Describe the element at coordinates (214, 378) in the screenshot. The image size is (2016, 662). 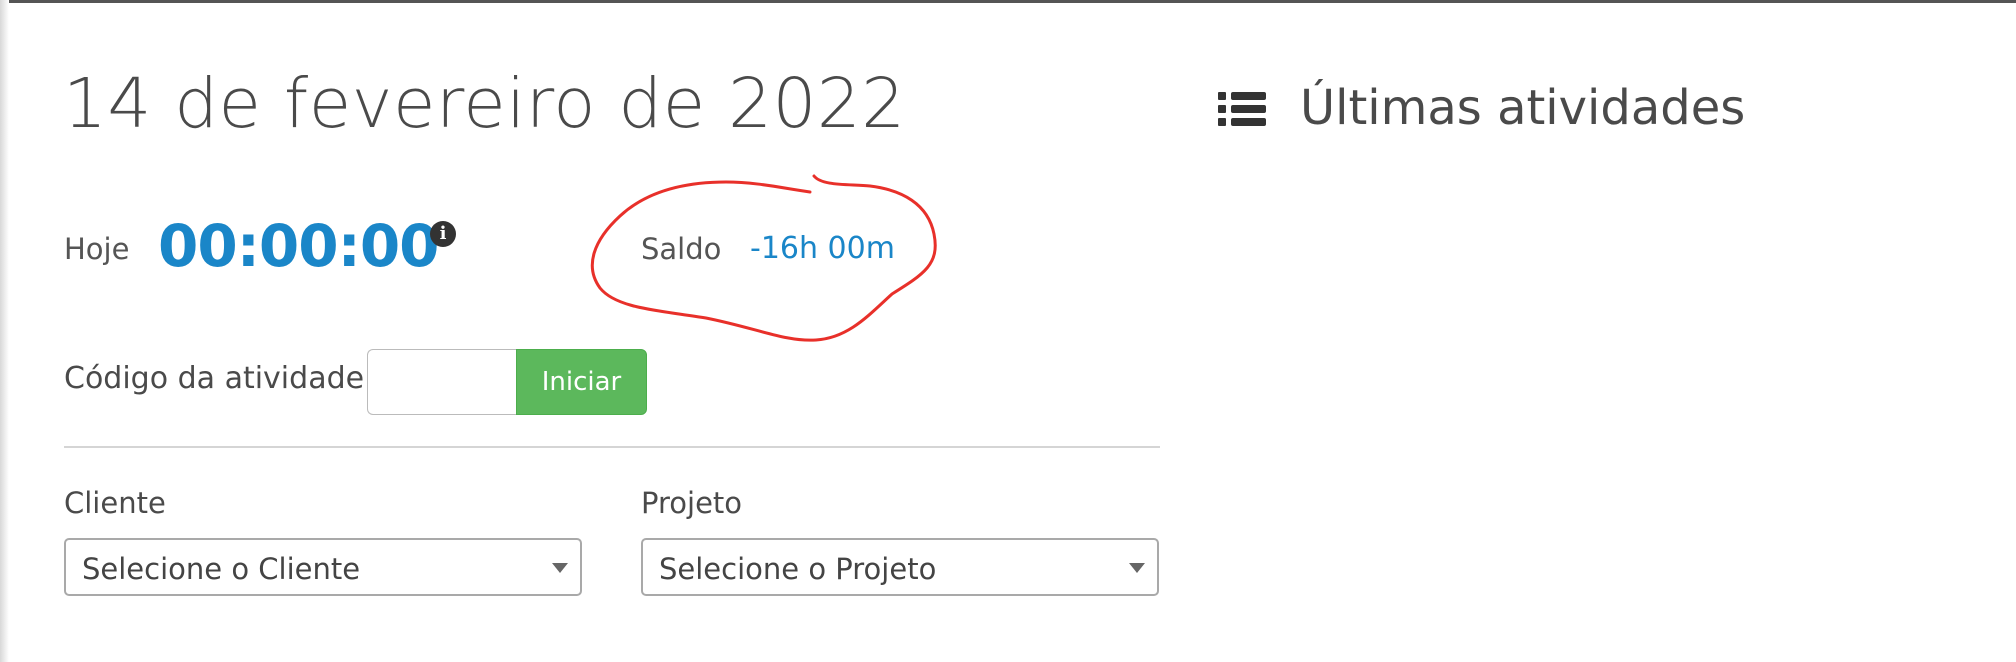
I see `activity-code-label: Código da atividade` at that location.